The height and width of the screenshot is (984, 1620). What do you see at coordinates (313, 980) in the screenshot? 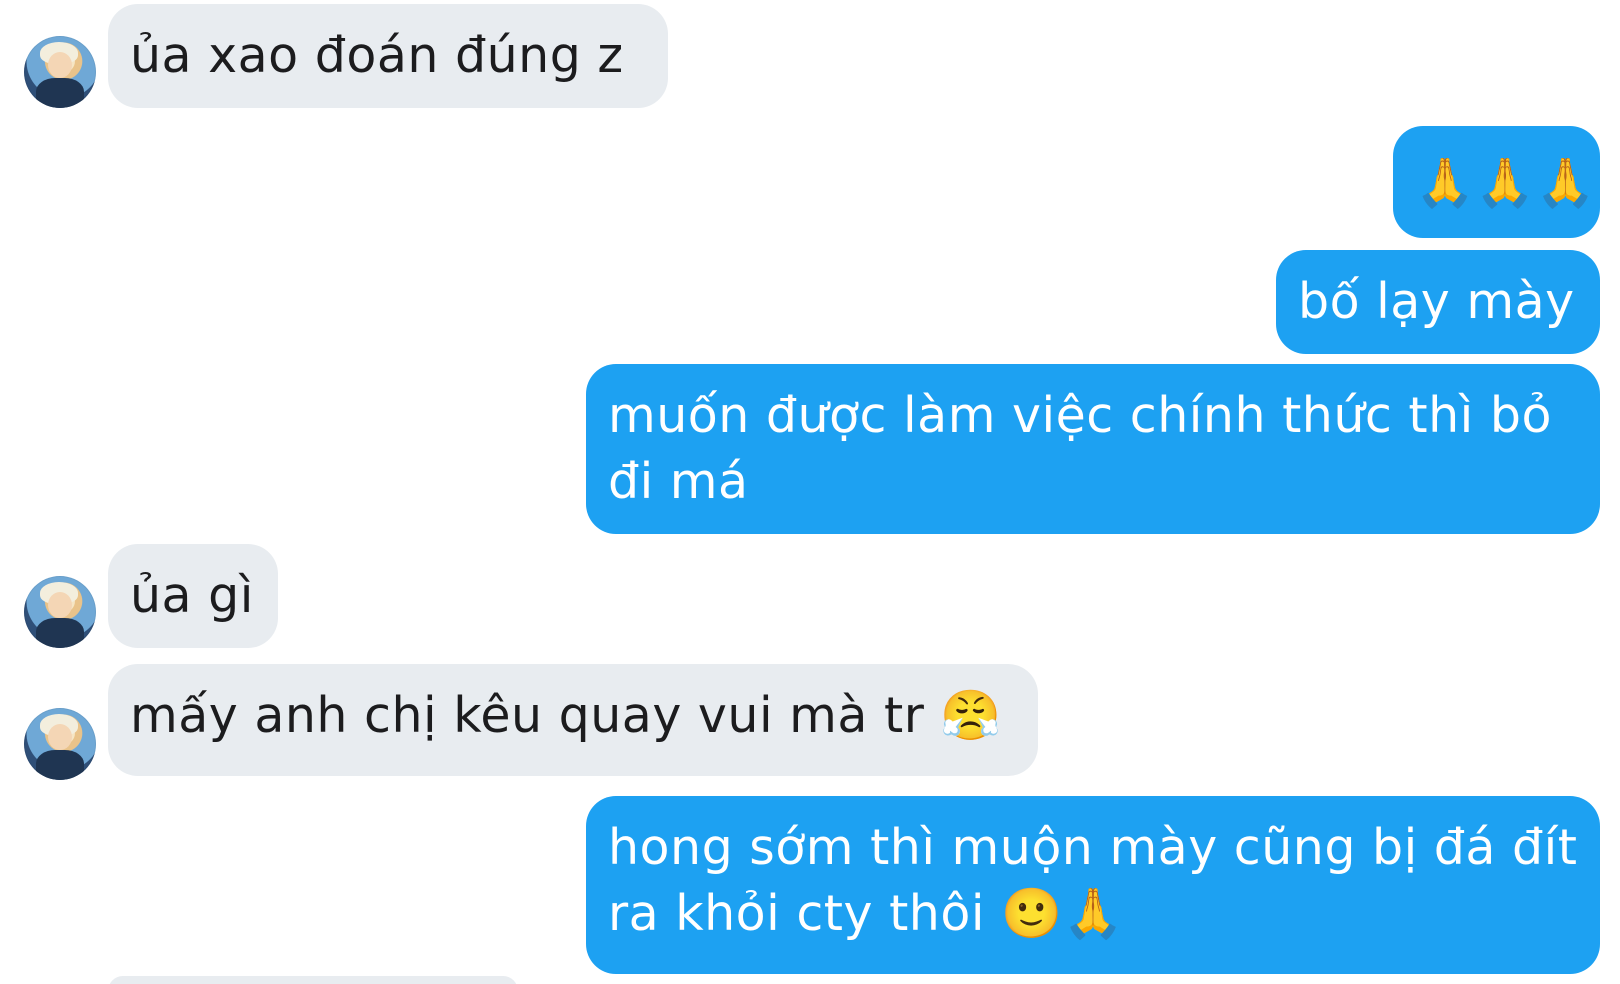
I see `incoming-message-bubble-partial` at bounding box center [313, 980].